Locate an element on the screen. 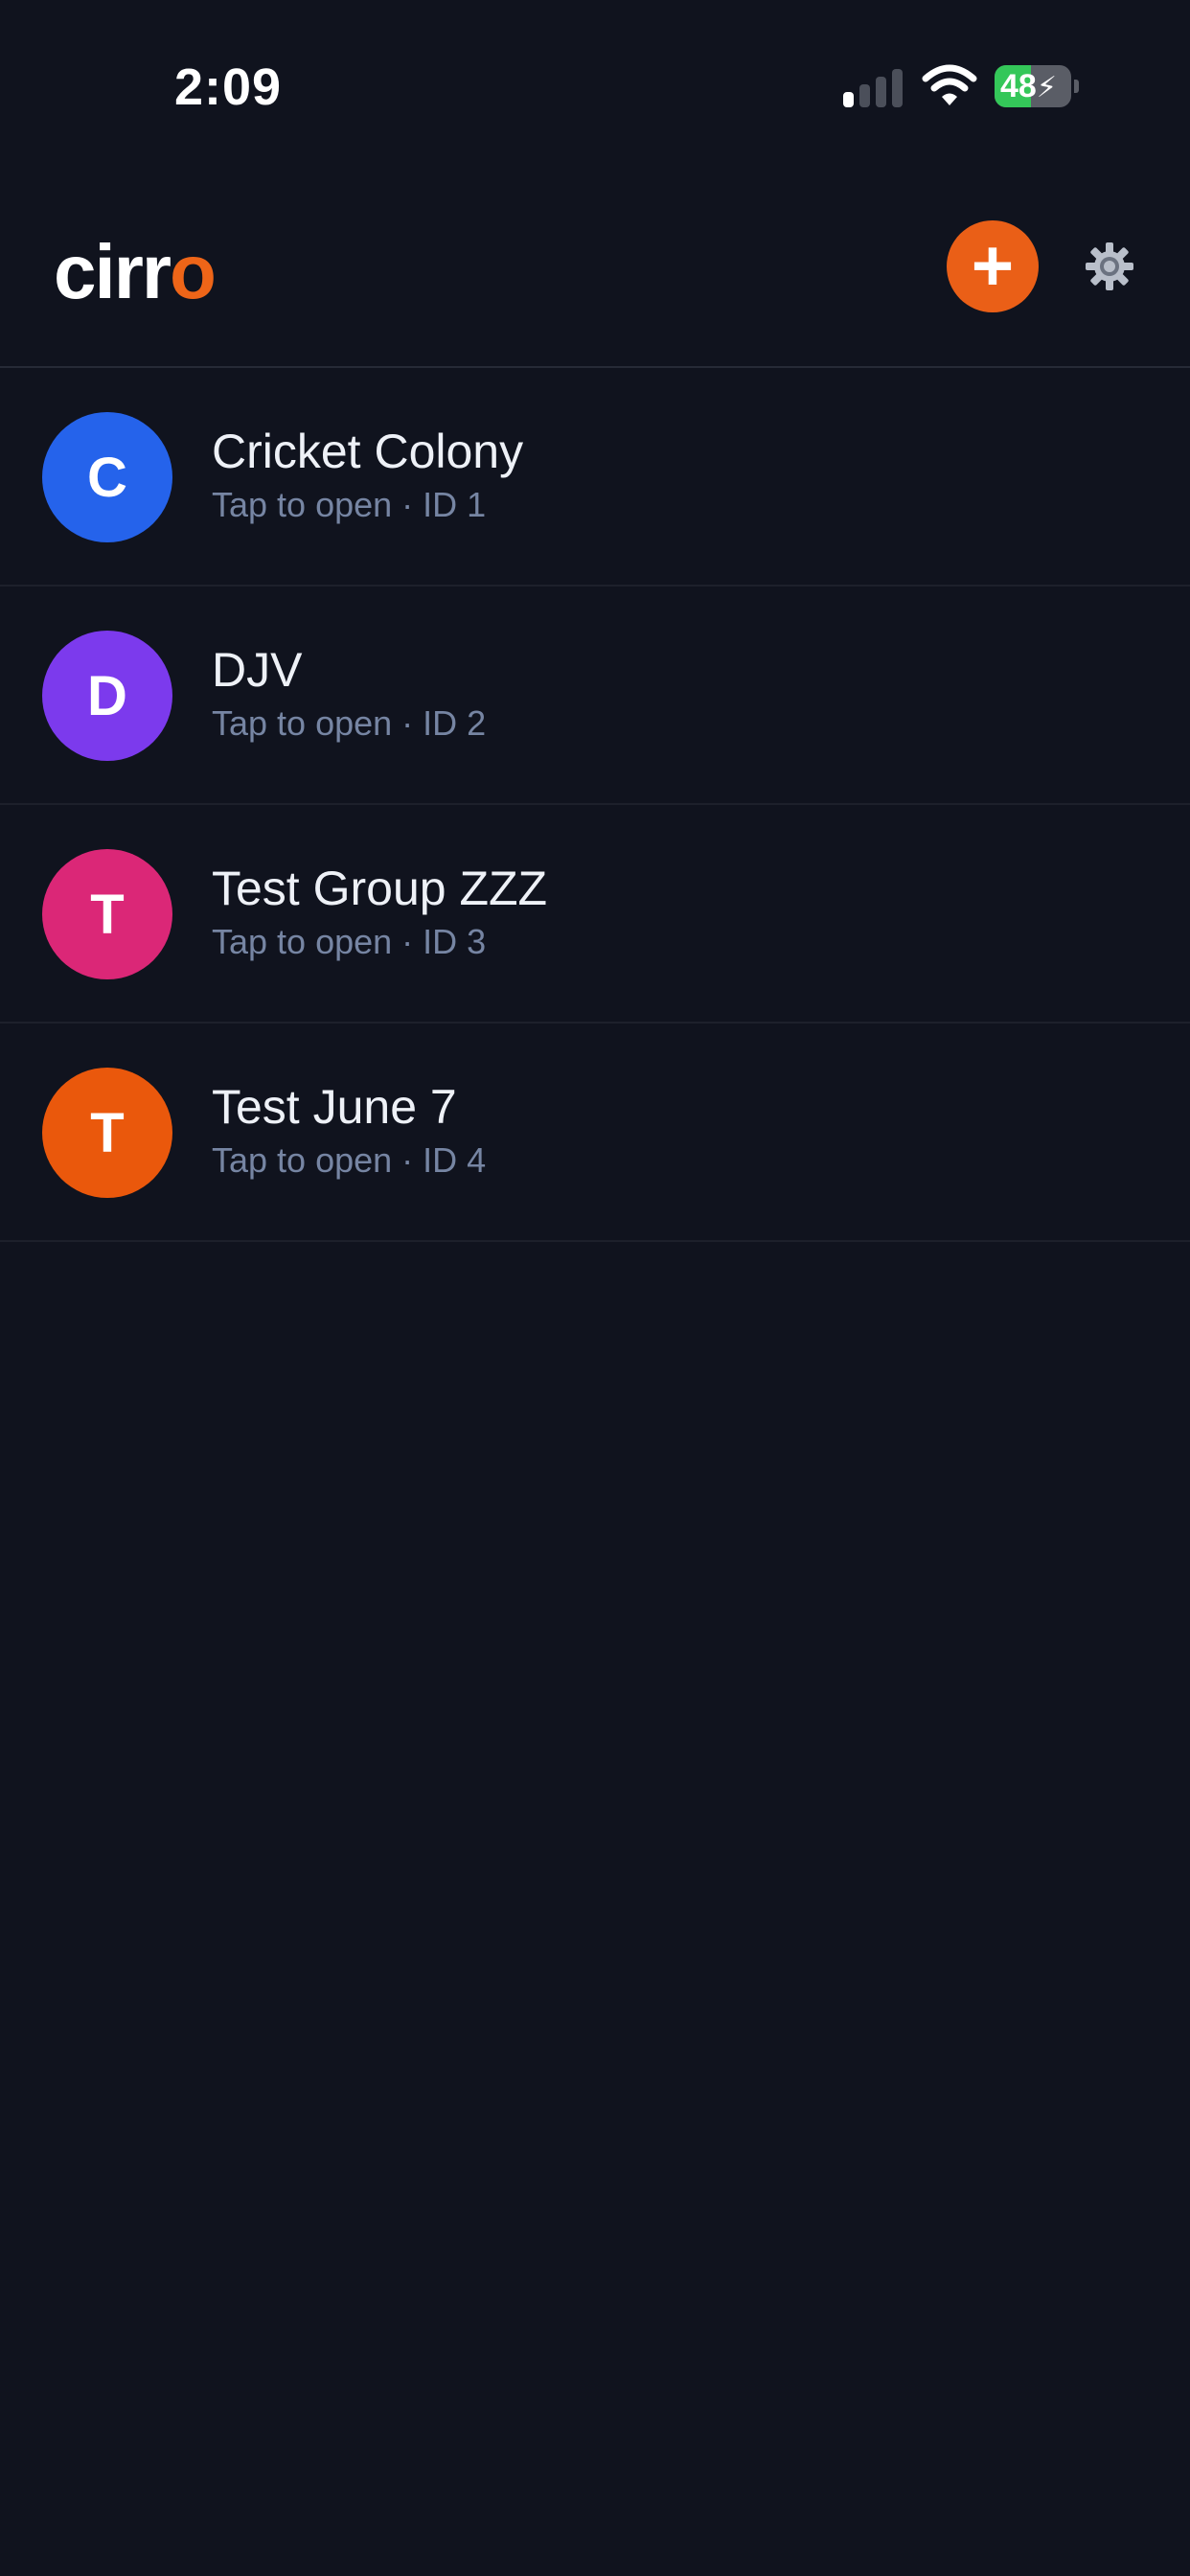 The height and width of the screenshot is (2576, 1190). cirro-logo: cirro is located at coordinates (136, 272).